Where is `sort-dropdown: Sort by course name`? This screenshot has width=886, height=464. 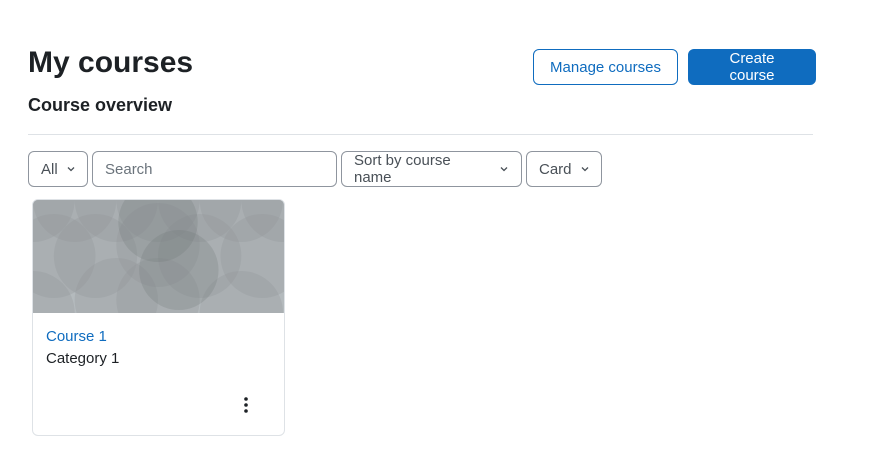 sort-dropdown: Sort by course name is located at coordinates (431, 169).